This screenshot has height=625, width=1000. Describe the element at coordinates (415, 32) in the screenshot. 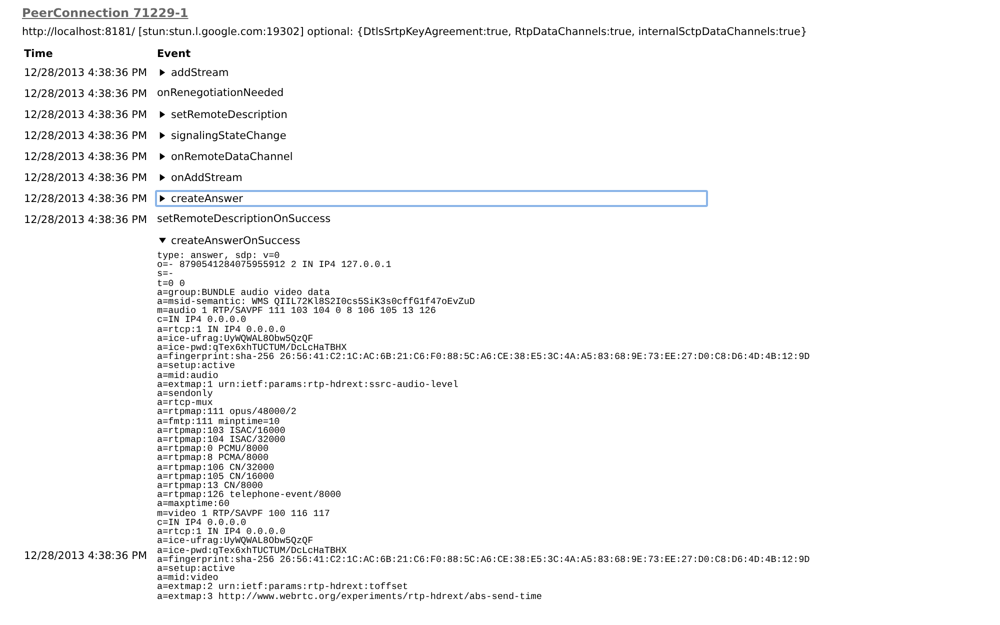

I see `connection-config-text: http://localhost:8181/ [stun:stun.l.google.com:19302] optional: {DtlsSrtpKeyAgreement:true, RtpDataChannels:true, internalSctpDataChannels:true}` at that location.